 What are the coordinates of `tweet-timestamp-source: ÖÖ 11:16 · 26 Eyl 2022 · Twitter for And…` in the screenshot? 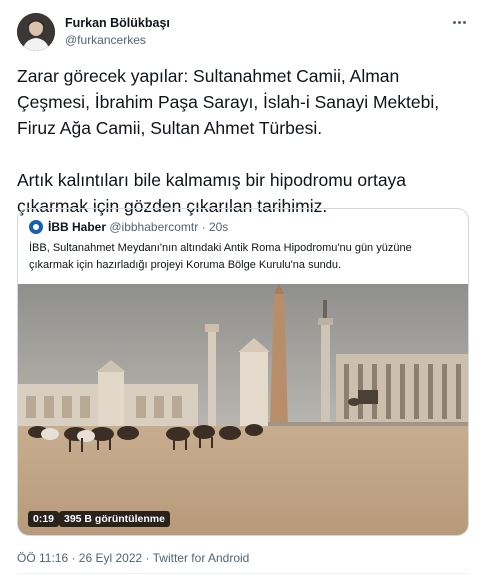 It's located at (133, 558).